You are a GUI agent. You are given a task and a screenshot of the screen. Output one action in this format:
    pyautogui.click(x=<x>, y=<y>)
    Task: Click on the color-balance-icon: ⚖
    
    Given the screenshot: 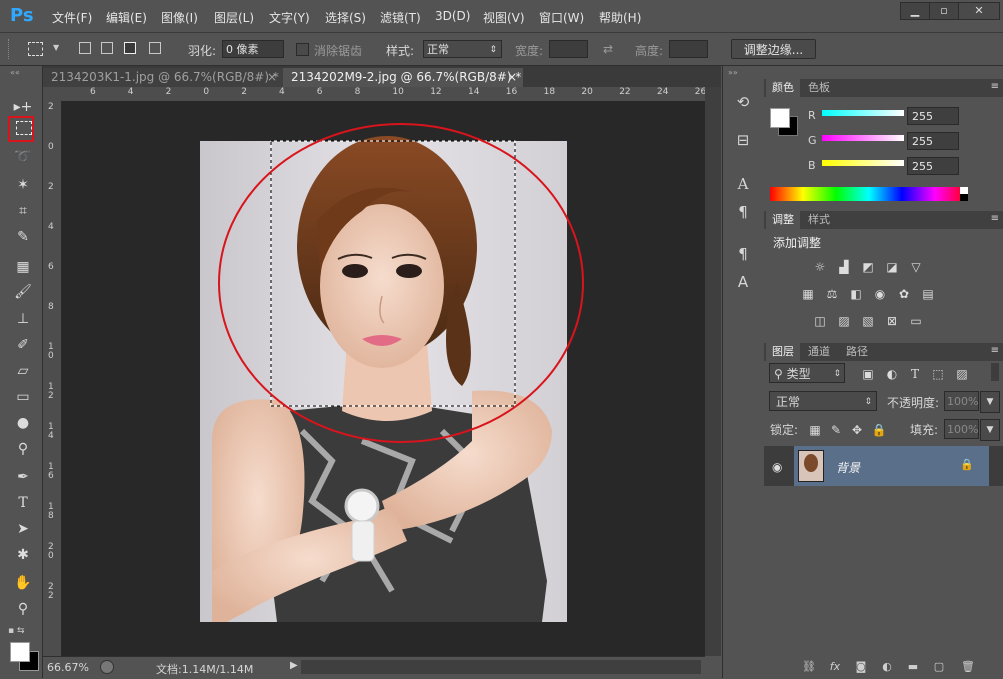 What is the action you would take?
    pyautogui.click(x=832, y=294)
    